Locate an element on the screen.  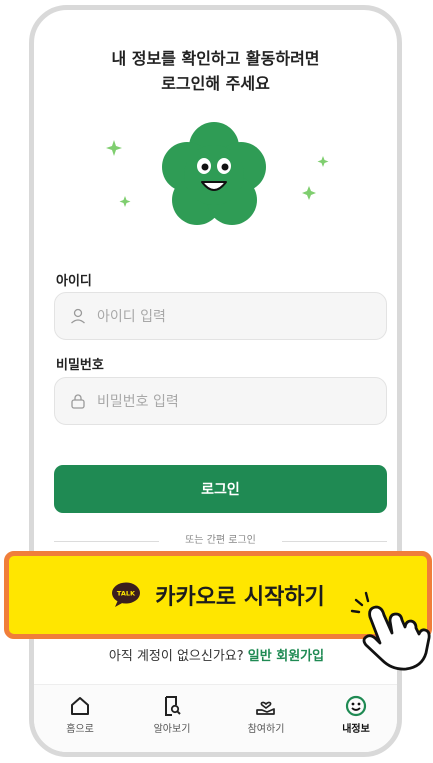
tab-participate: 참여하기 is located at coordinates (266, 715).